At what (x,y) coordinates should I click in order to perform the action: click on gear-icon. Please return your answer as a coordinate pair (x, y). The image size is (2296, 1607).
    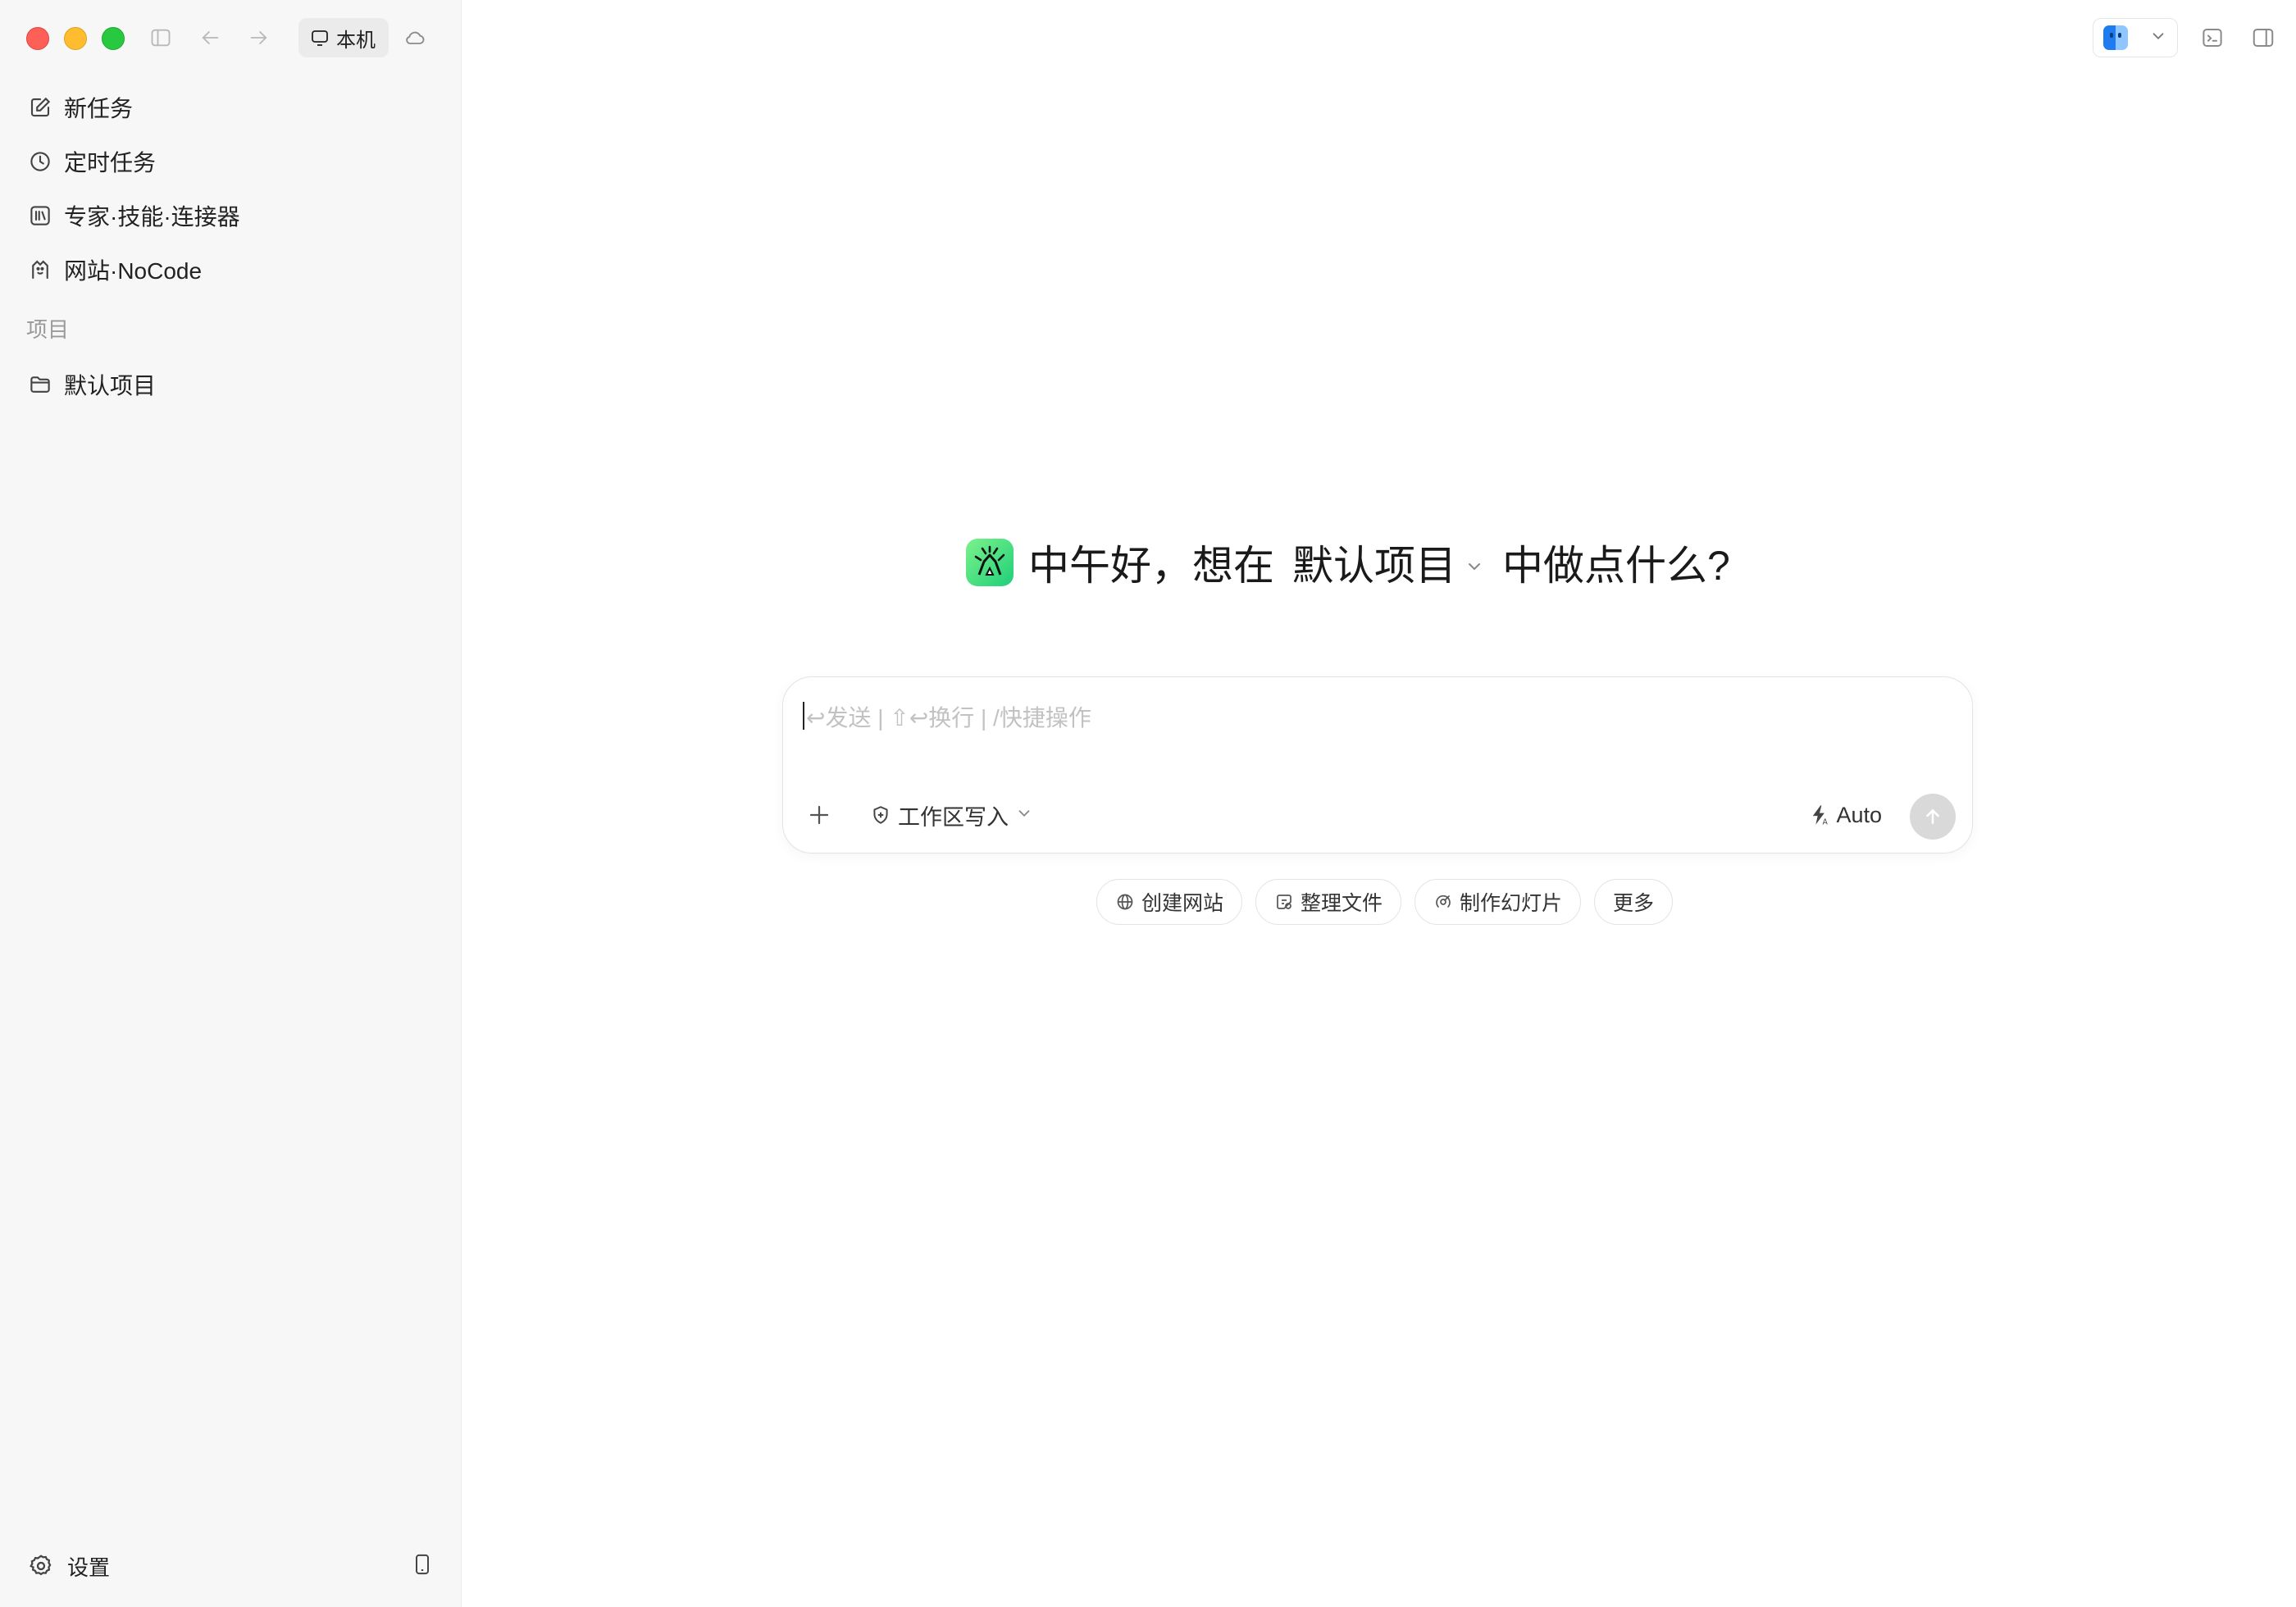
    Looking at the image, I should click on (41, 1565).